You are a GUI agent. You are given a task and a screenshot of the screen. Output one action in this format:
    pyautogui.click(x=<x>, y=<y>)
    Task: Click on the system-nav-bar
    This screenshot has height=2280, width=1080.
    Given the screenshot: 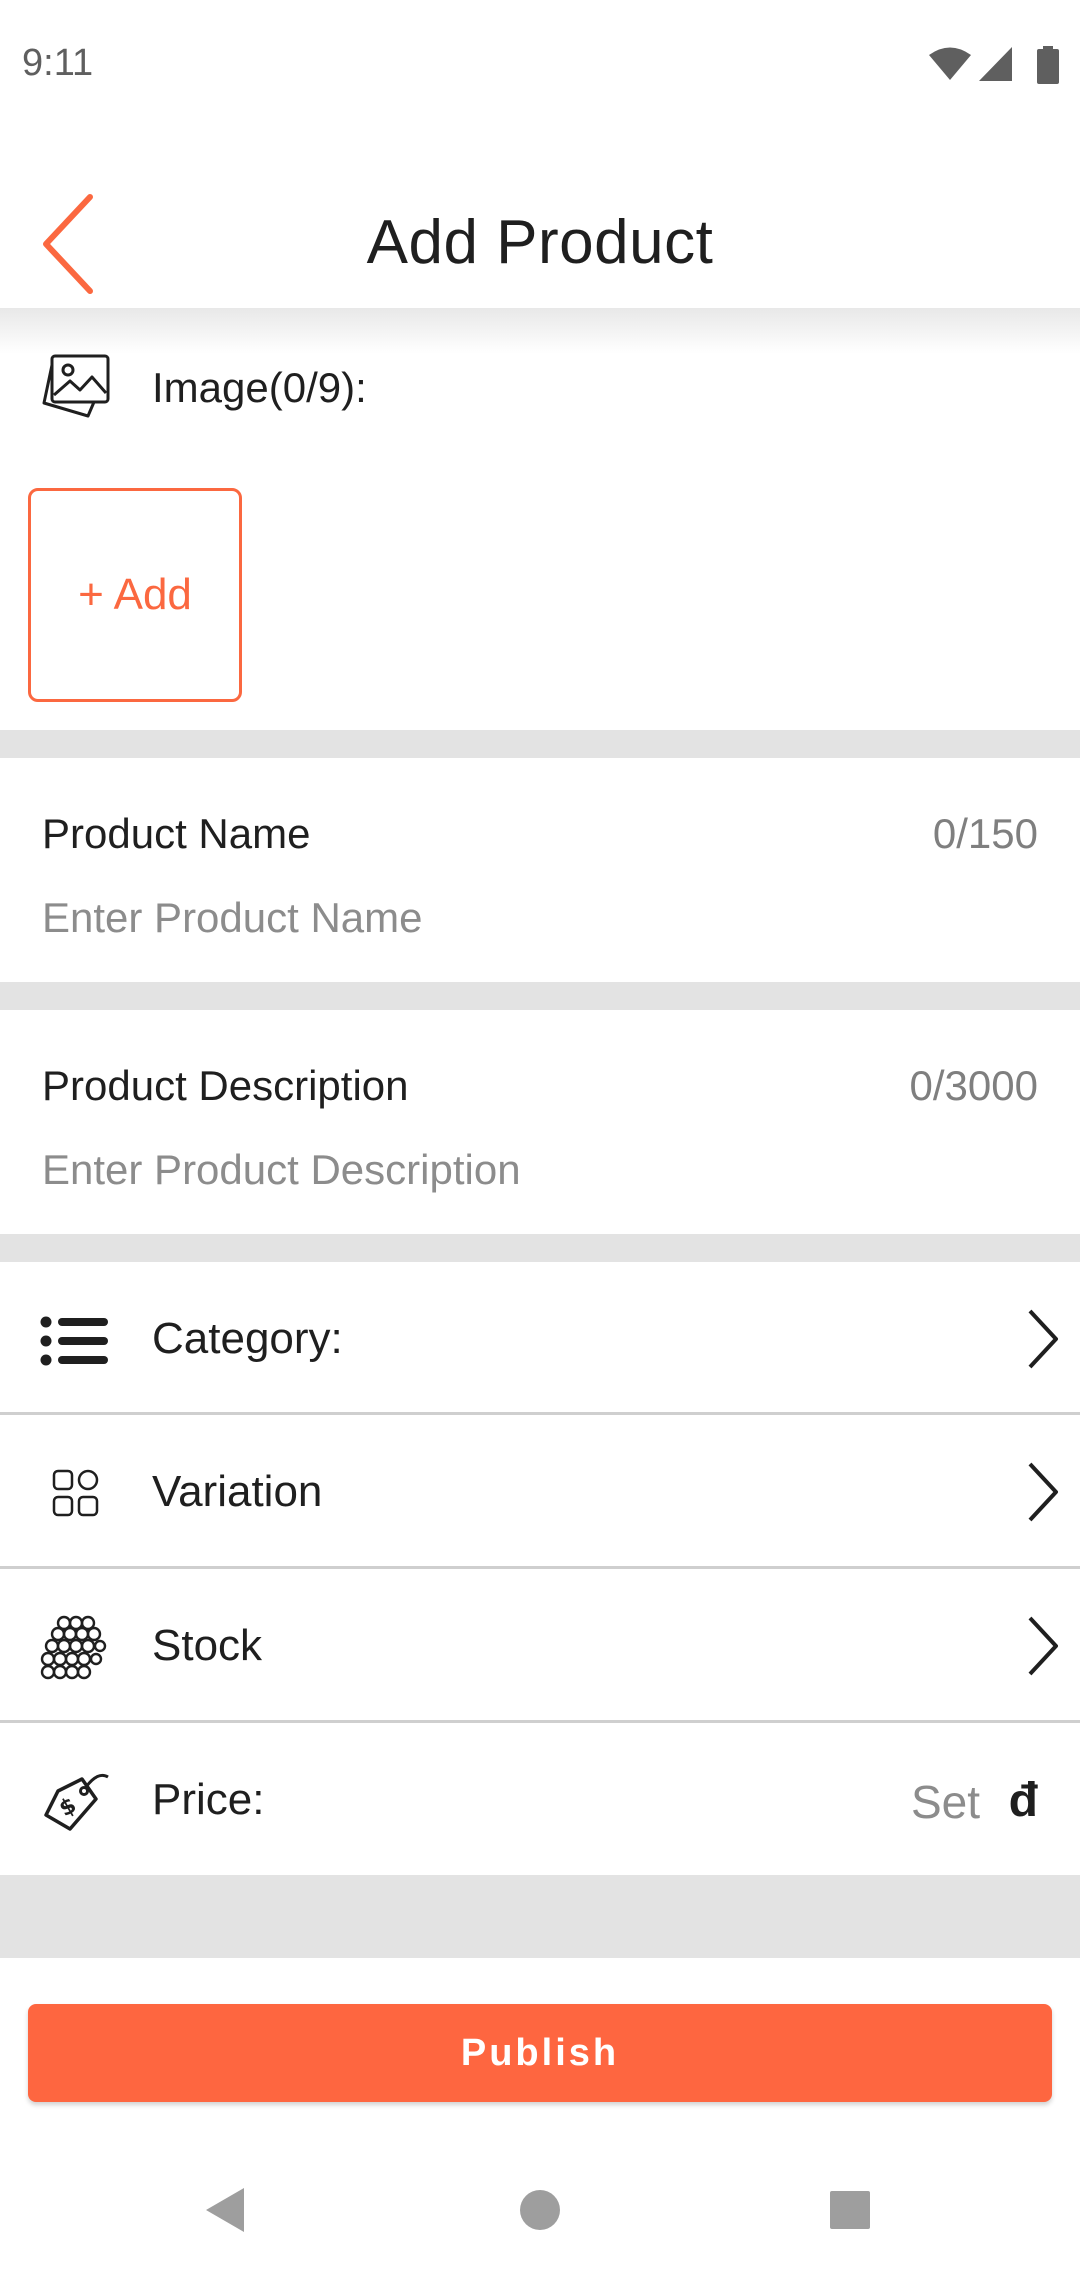 What is the action you would take?
    pyautogui.click(x=540, y=2210)
    